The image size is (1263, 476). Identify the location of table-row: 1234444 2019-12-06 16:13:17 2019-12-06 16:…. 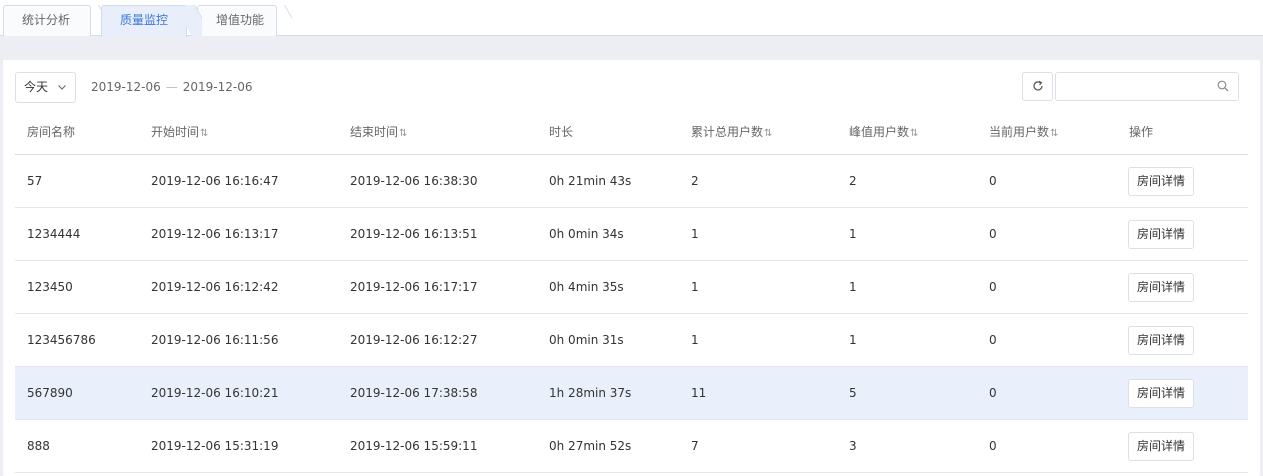
(631, 234).